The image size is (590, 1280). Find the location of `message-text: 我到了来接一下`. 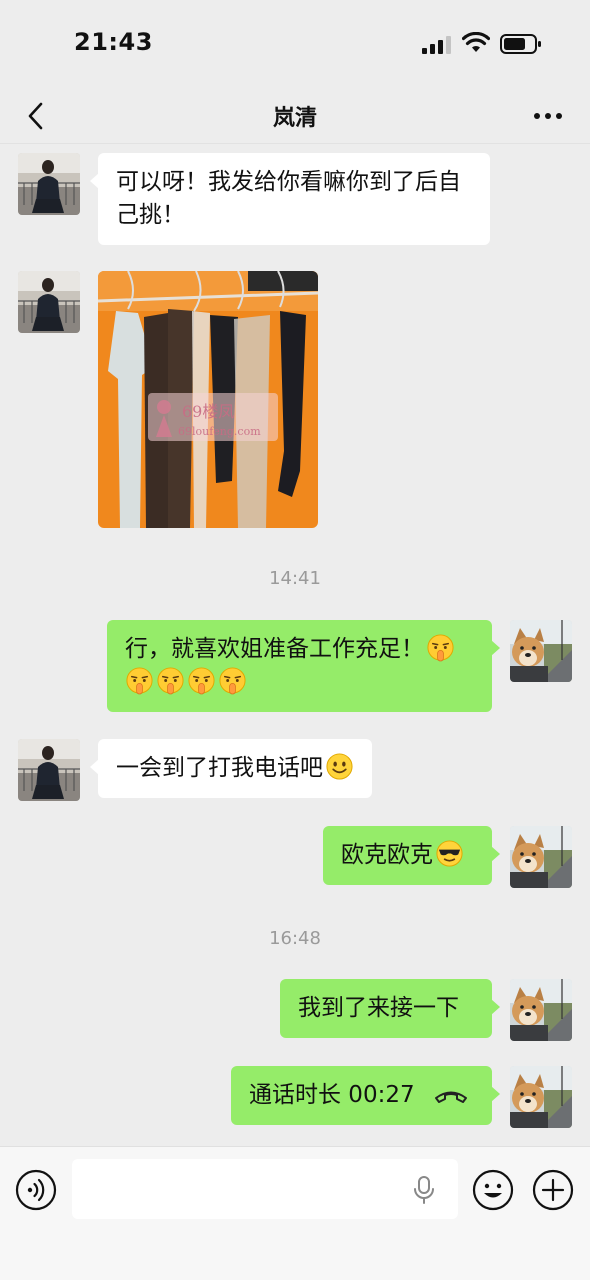

message-text: 我到了来接一下 is located at coordinates (378, 1008).